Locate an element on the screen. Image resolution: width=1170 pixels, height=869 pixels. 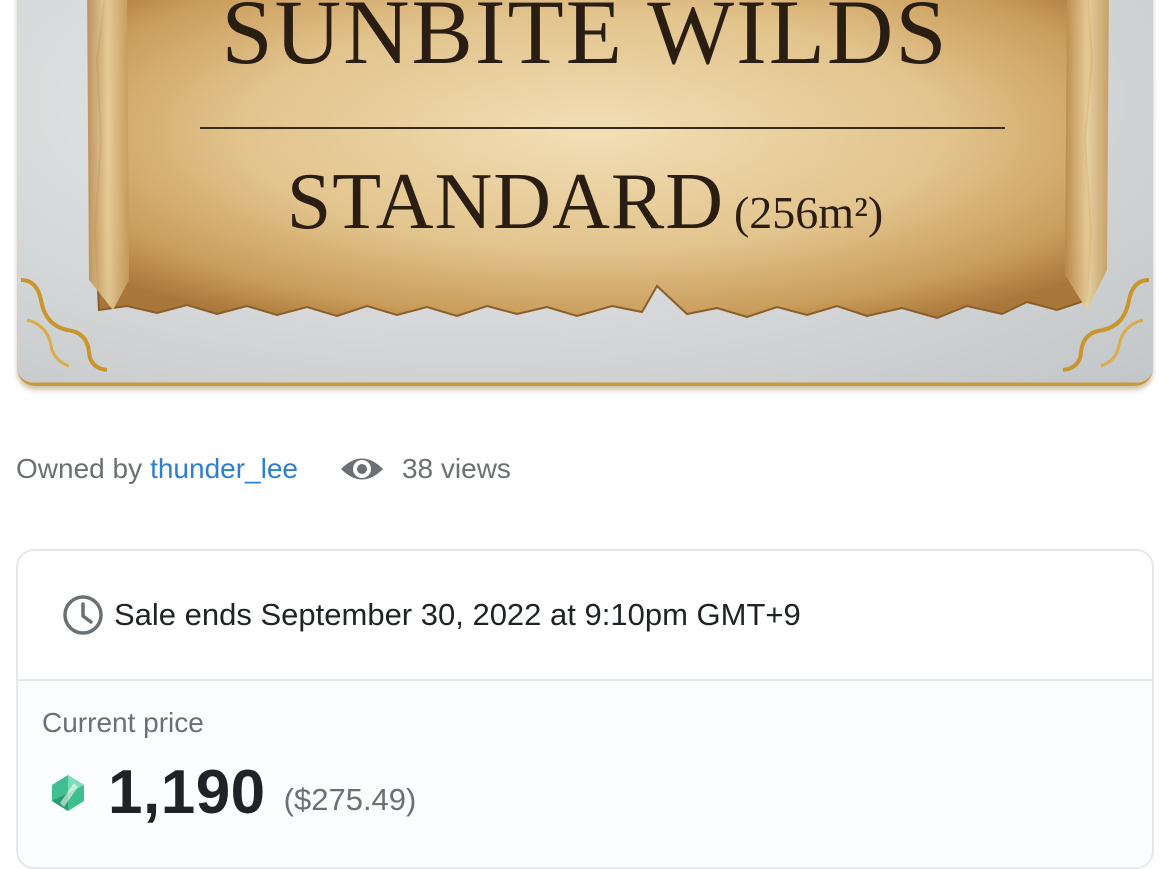
clock-icon is located at coordinates (83, 615).